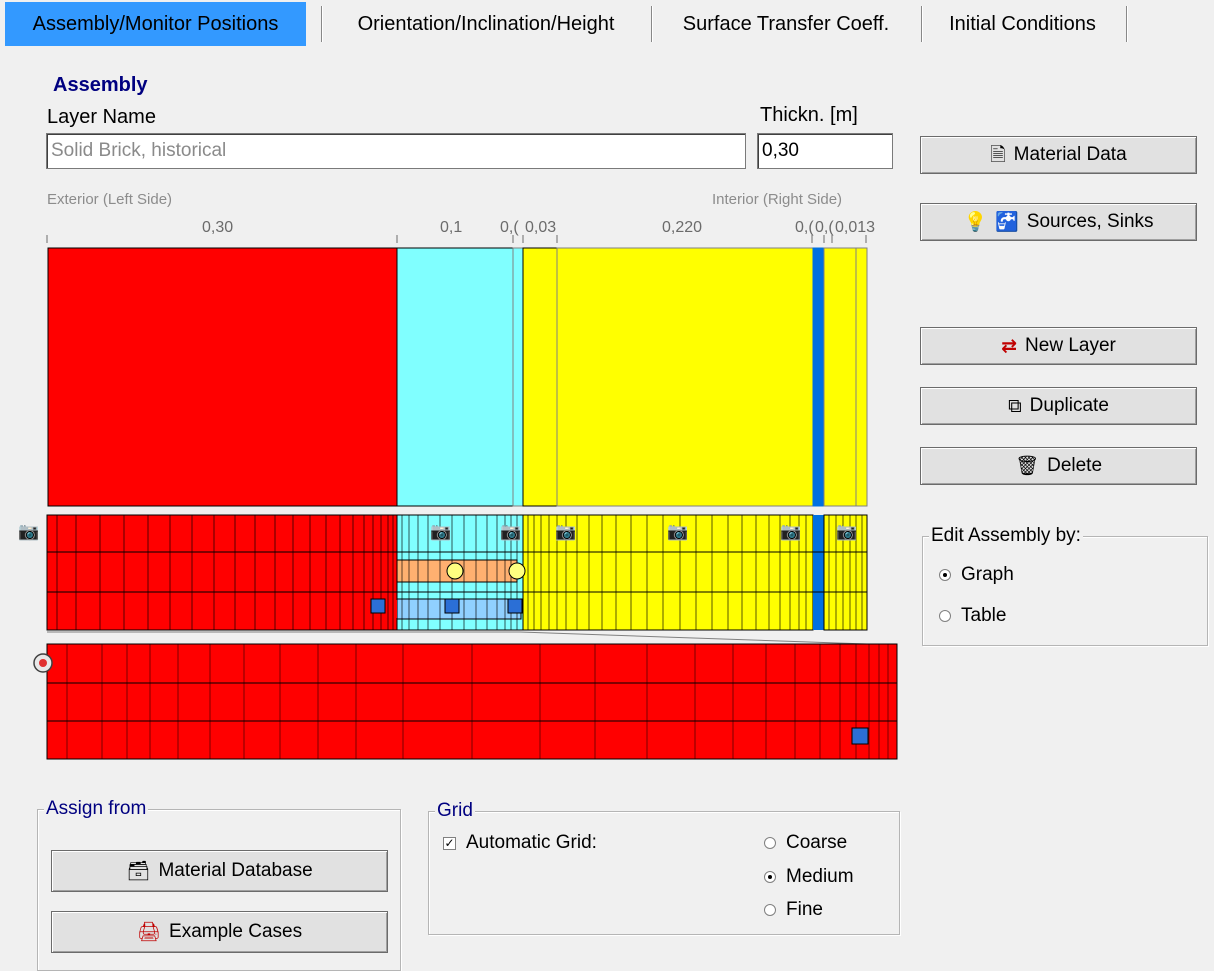 This screenshot has height=971, width=1214. Describe the element at coordinates (1065, 585) in the screenshot. I see `edit-assembly-group: Edit Assembly by: Graph Table` at that location.